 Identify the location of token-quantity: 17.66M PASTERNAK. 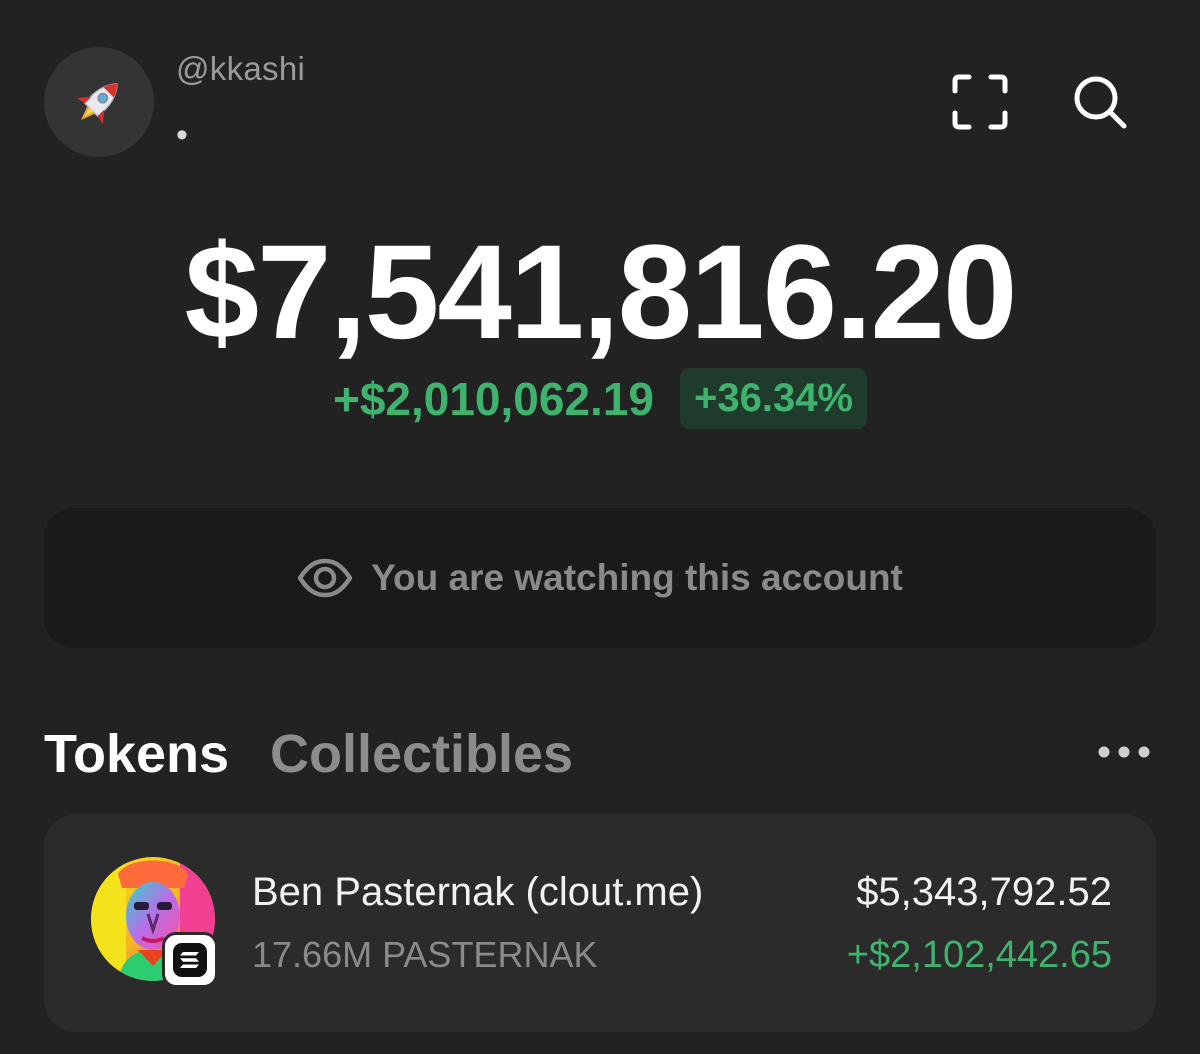
(425, 954).